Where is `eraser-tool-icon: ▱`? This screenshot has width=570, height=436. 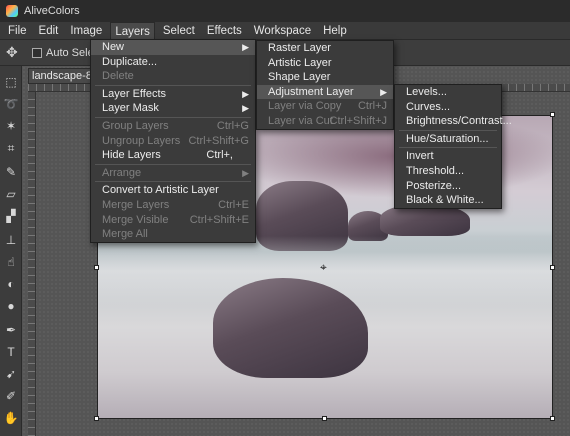 eraser-tool-icon: ▱ is located at coordinates (11, 194).